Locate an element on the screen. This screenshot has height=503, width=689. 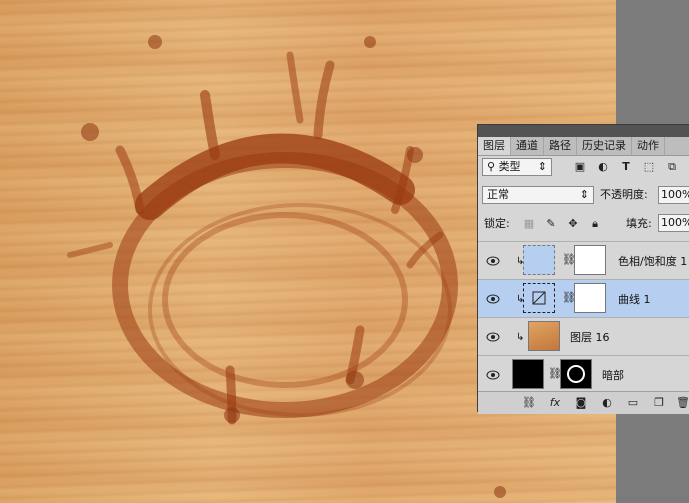
type-layer-filter-icon: T is located at coordinates (626, 167).